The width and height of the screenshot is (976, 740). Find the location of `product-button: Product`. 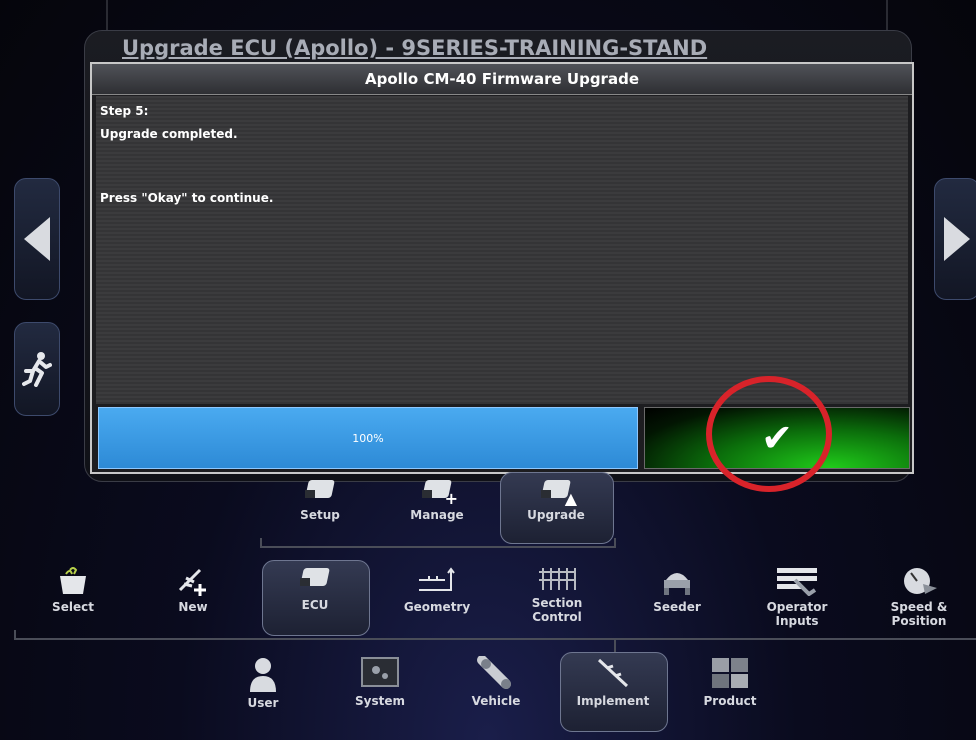

product-button: Product is located at coordinates (730, 682).